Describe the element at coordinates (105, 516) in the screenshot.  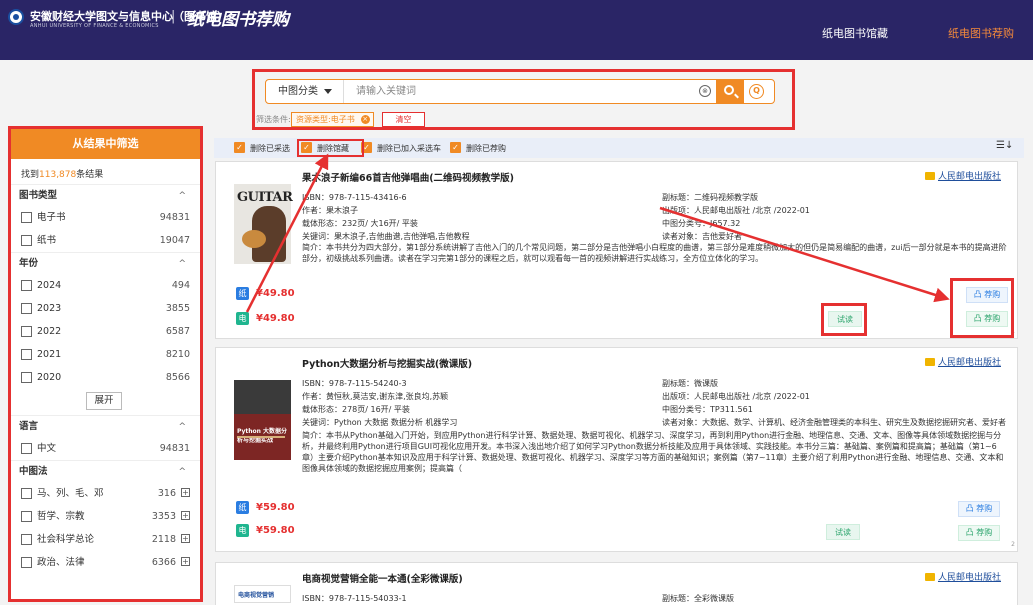
I see `filter-item: 哲学、宗教 3353 +` at that location.